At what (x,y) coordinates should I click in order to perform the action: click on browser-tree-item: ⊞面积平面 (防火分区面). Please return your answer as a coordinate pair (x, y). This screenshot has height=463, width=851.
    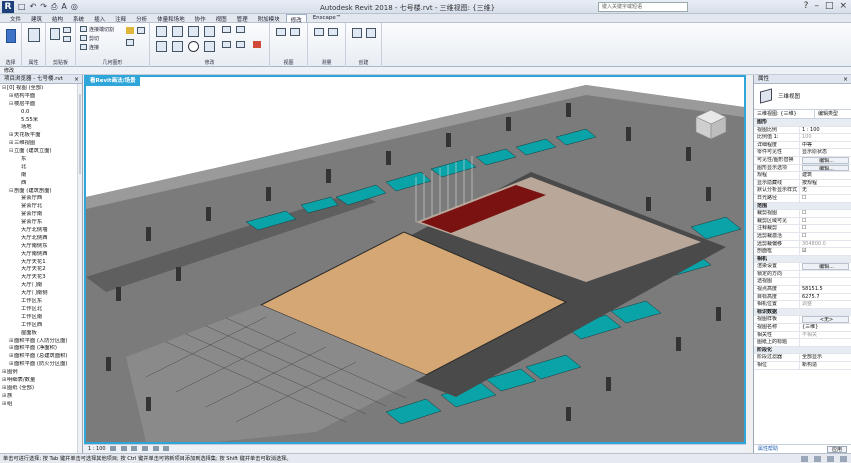
    Looking at the image, I should click on (41, 365).